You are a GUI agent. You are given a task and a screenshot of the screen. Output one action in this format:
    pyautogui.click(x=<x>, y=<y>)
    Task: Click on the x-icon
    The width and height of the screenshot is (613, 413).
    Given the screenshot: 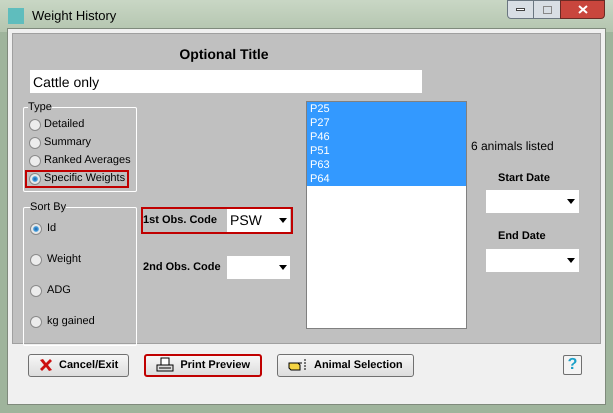 What is the action you would take?
    pyautogui.click(x=46, y=365)
    